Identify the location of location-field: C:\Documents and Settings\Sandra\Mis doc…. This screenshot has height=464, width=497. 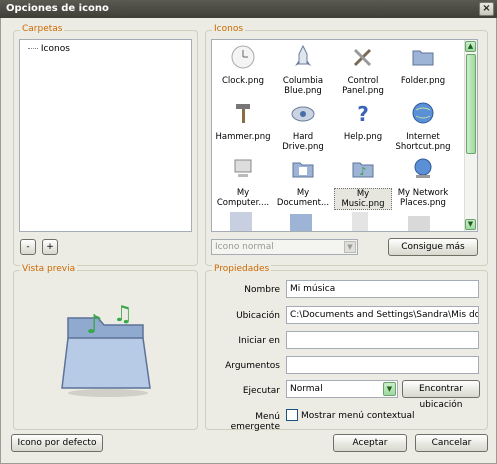
(382, 315).